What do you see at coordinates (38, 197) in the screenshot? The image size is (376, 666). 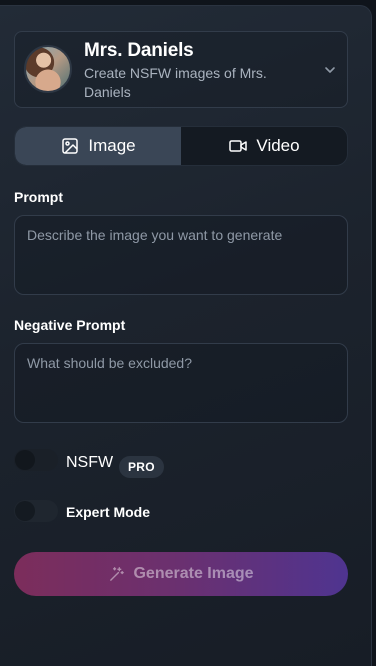 I see `prompt-label: Prompt` at bounding box center [38, 197].